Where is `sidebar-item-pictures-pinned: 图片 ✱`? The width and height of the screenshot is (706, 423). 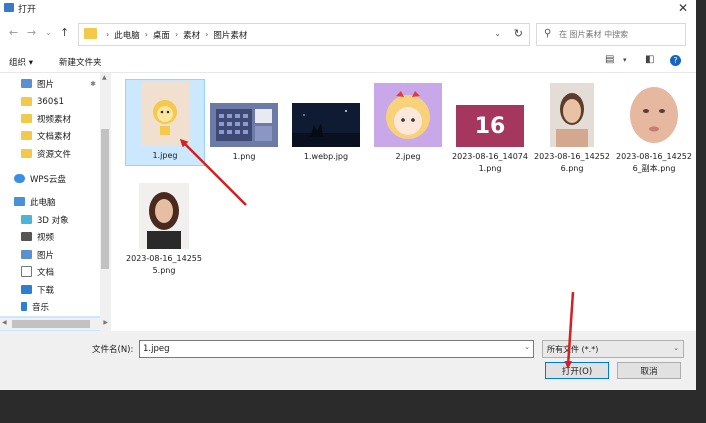
sidebar-item-pictures-pinned: 图片 ✱ is located at coordinates (50, 83).